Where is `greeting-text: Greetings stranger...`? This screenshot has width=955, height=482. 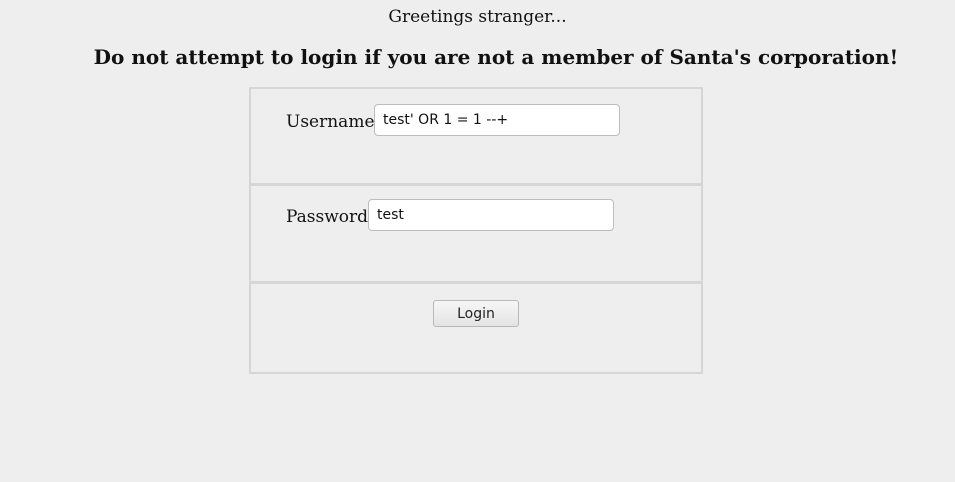 greeting-text: Greetings stranger... is located at coordinates (477, 17).